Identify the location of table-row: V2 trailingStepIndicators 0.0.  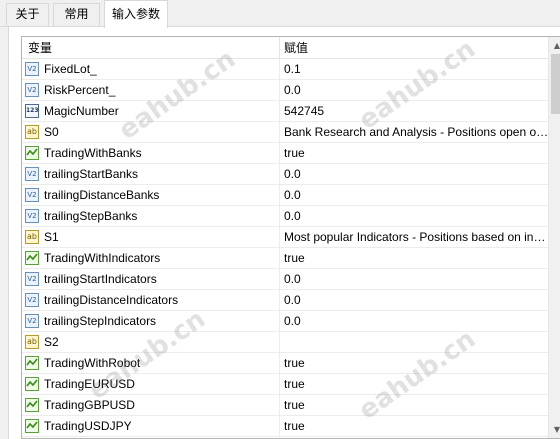
(285, 321).